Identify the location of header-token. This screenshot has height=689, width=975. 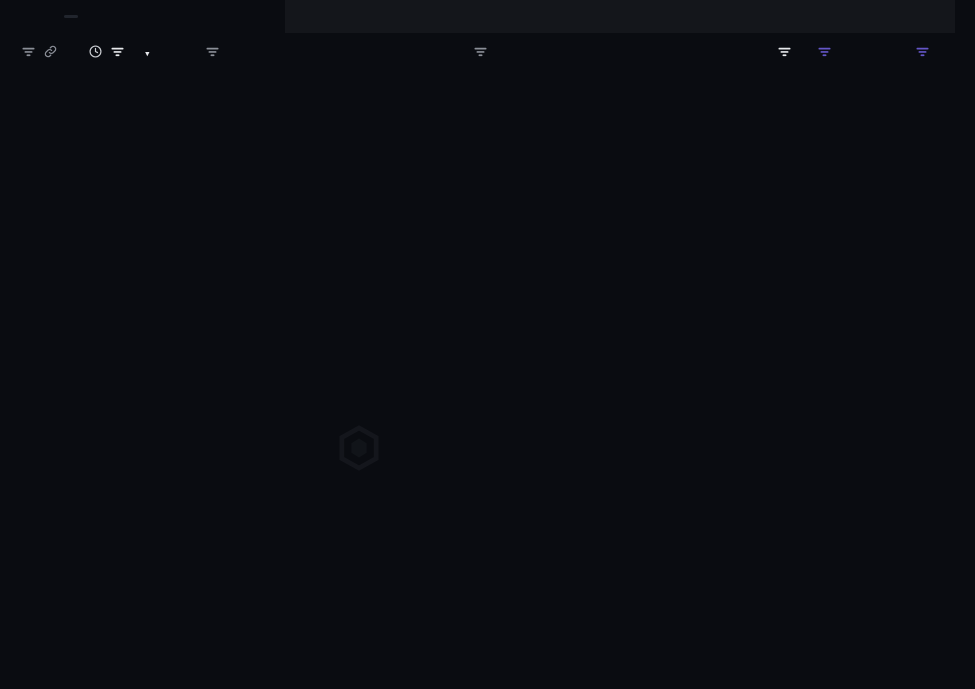
(839, 53).